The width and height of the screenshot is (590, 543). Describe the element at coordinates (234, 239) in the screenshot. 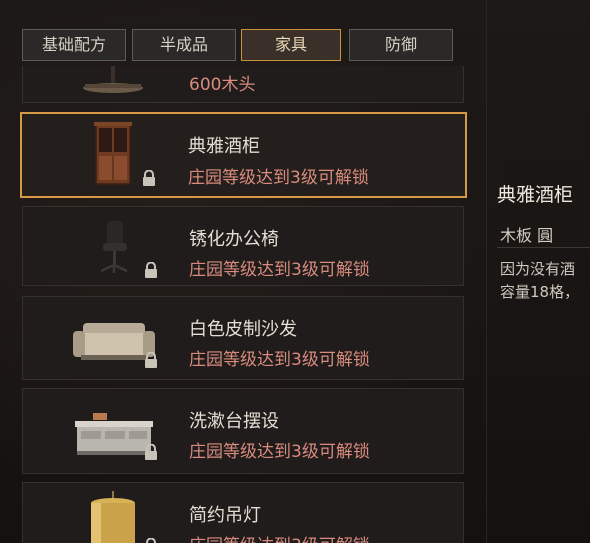

I see `item-name: 锈化办公椅` at that location.